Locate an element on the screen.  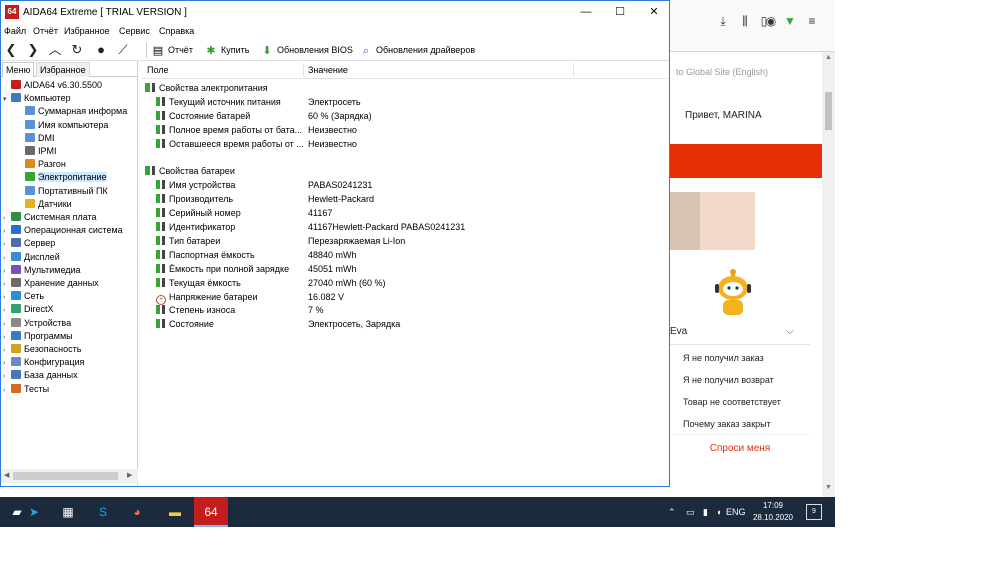
volume-icon: ◖ is located at coordinates (718, 512).